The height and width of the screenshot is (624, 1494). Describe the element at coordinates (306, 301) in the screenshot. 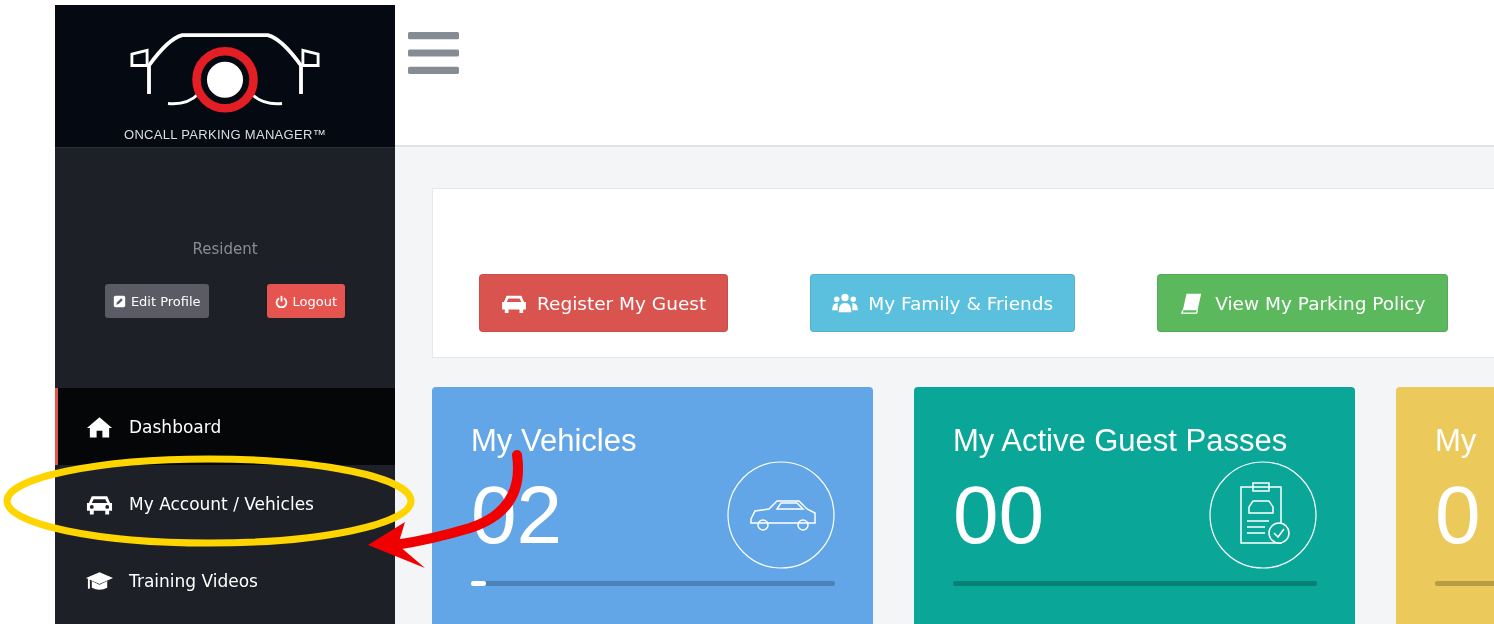

I see `logout-button: Logout` at that location.